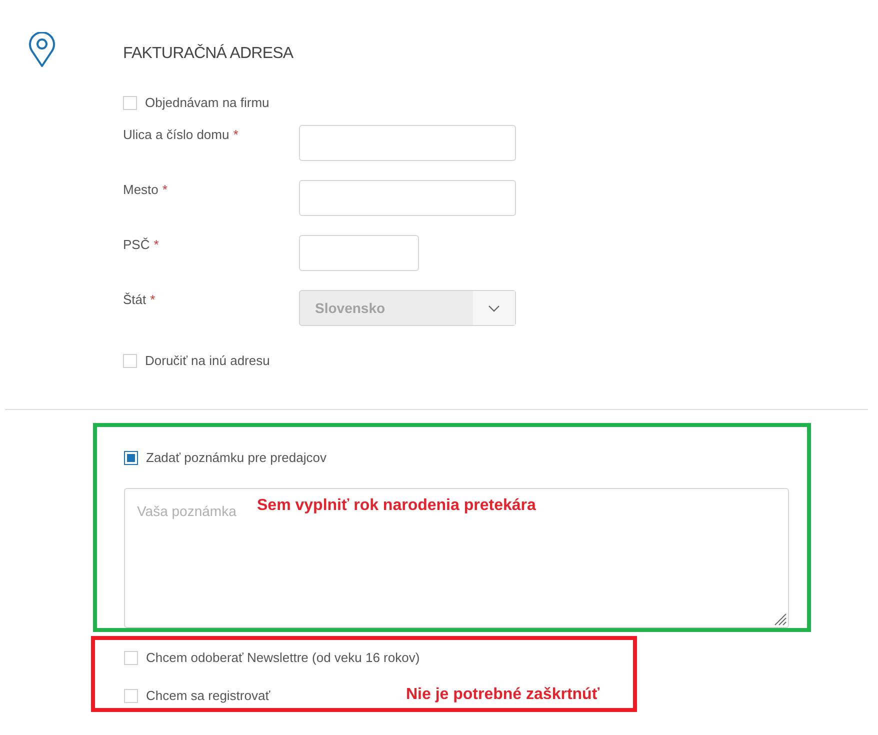 The width and height of the screenshot is (878, 735). What do you see at coordinates (236, 458) in the screenshot?
I see `checkbox-label: Zadať poznámku pre predajcov` at bounding box center [236, 458].